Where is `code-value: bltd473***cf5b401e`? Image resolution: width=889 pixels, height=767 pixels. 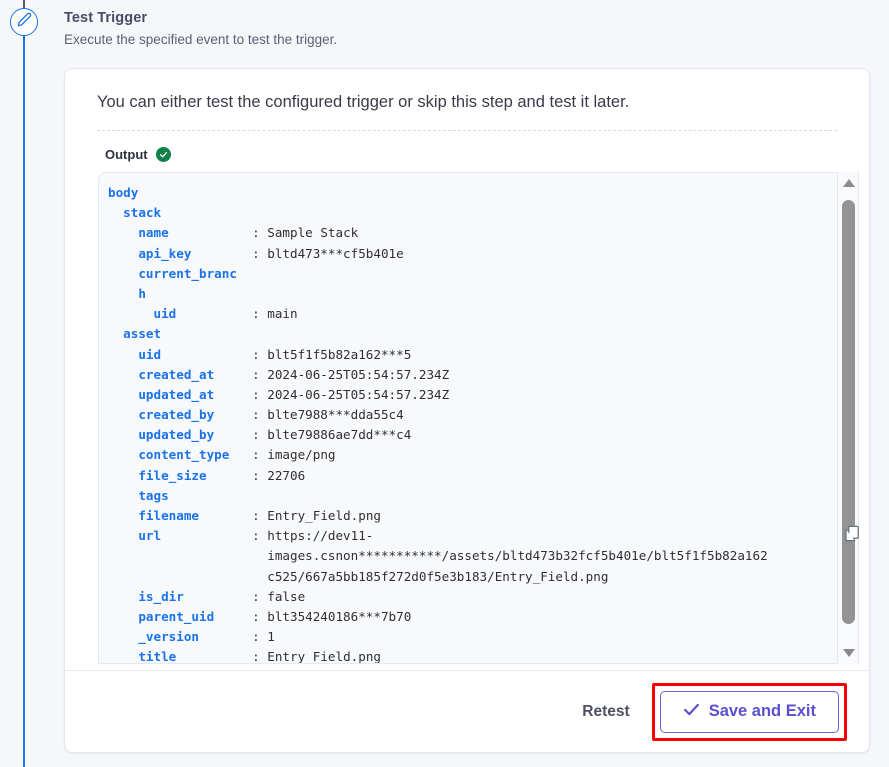
code-value: bltd473***cf5b401e is located at coordinates (335, 253).